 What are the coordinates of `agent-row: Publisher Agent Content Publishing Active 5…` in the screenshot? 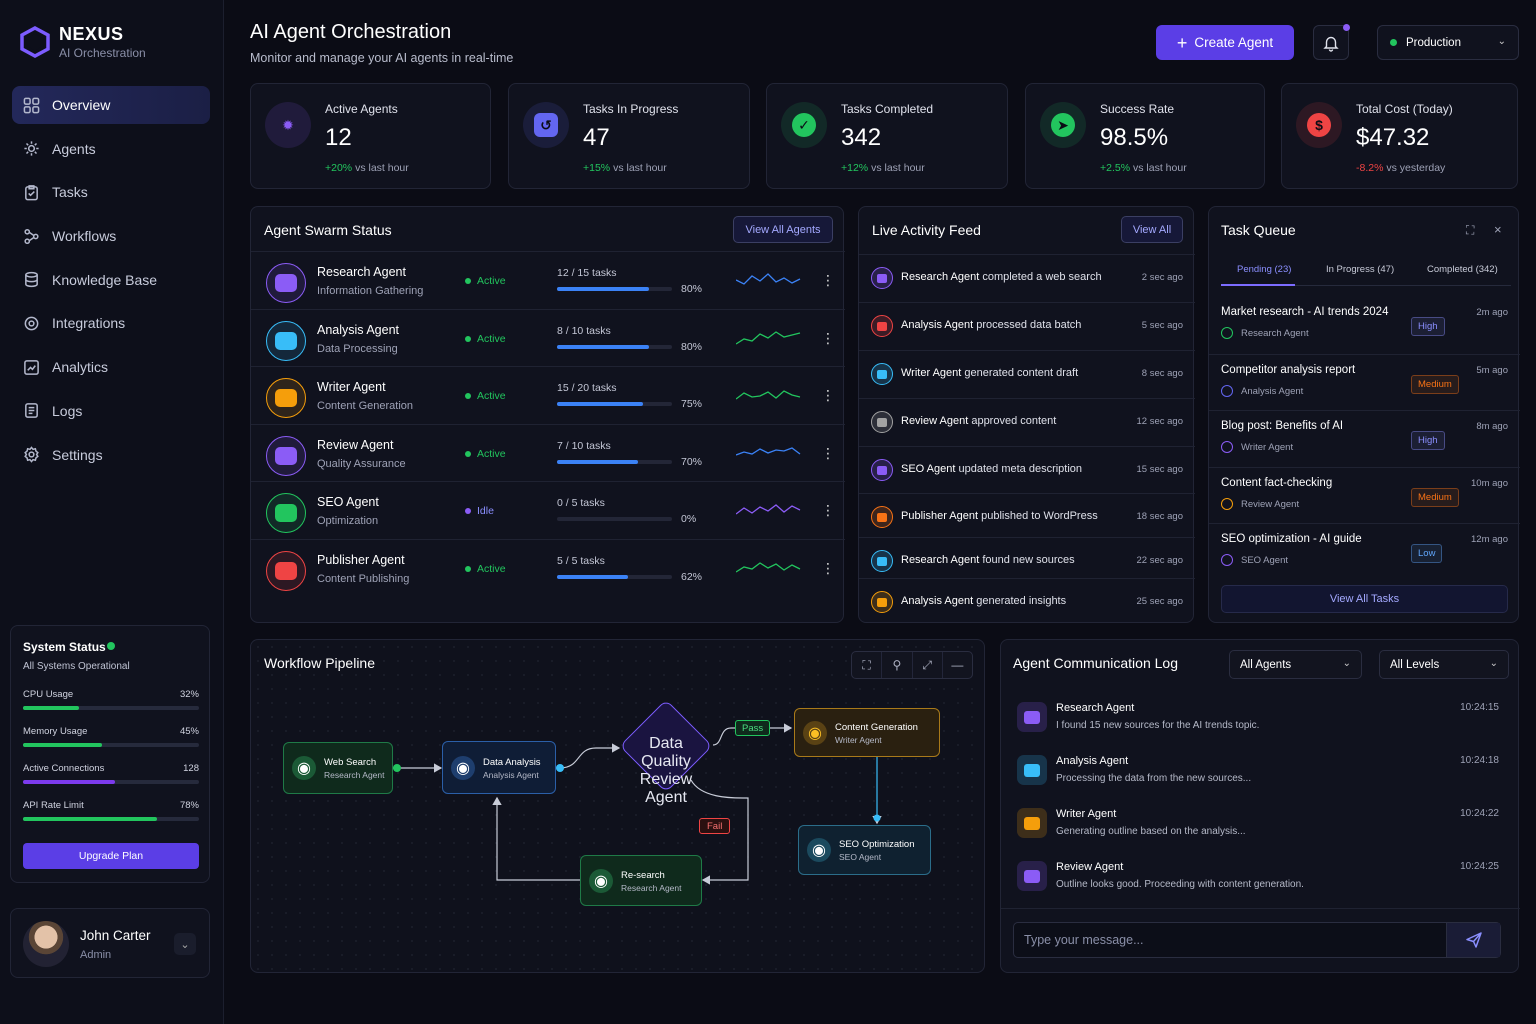 It's located at (548, 567).